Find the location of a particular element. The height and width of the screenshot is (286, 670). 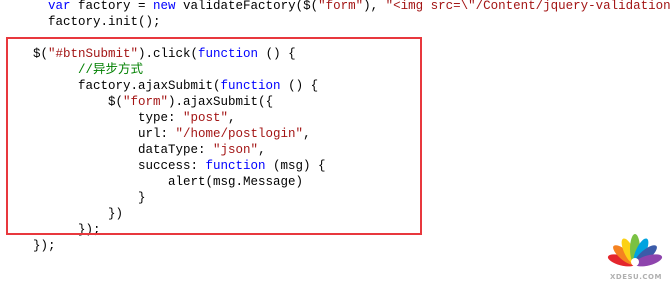

code-token: new is located at coordinates (164, 6).